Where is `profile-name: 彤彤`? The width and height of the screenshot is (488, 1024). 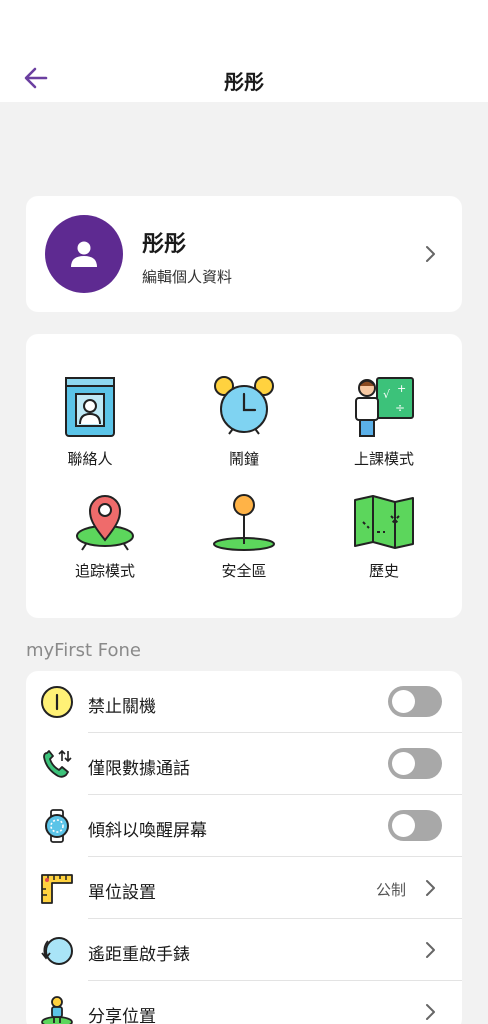
profile-name: 彤彤 is located at coordinates (164, 244).